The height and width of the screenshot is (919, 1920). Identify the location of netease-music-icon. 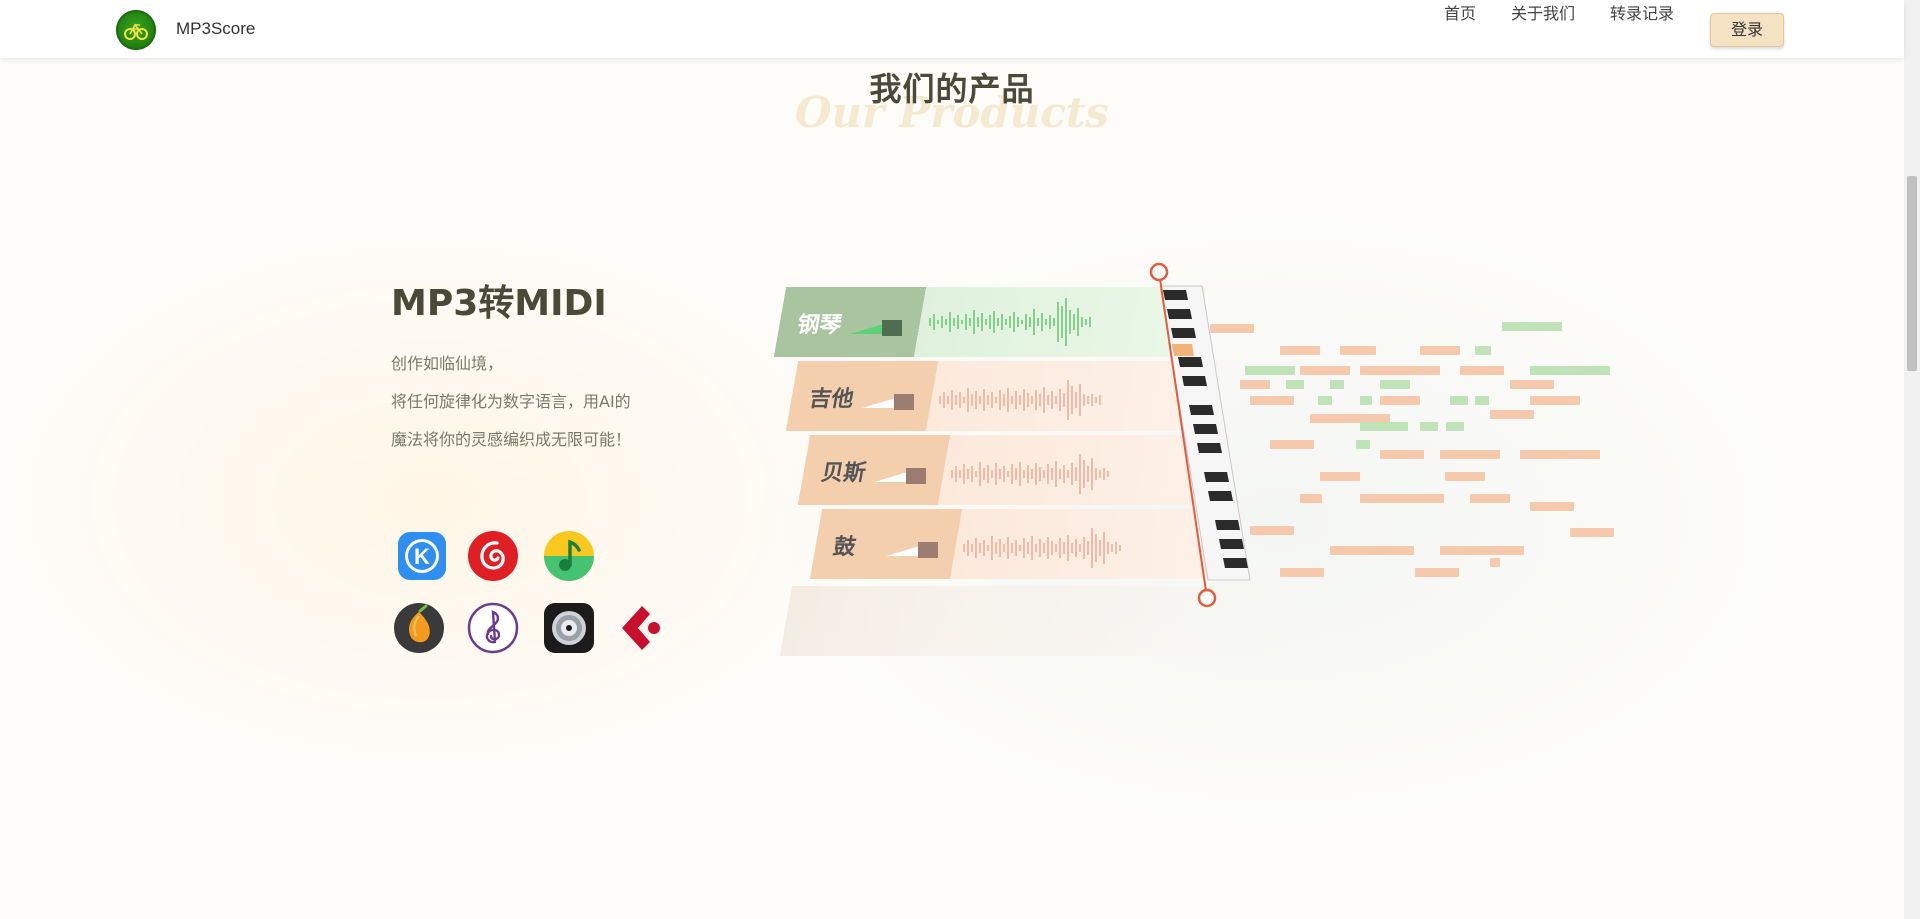
(493, 556).